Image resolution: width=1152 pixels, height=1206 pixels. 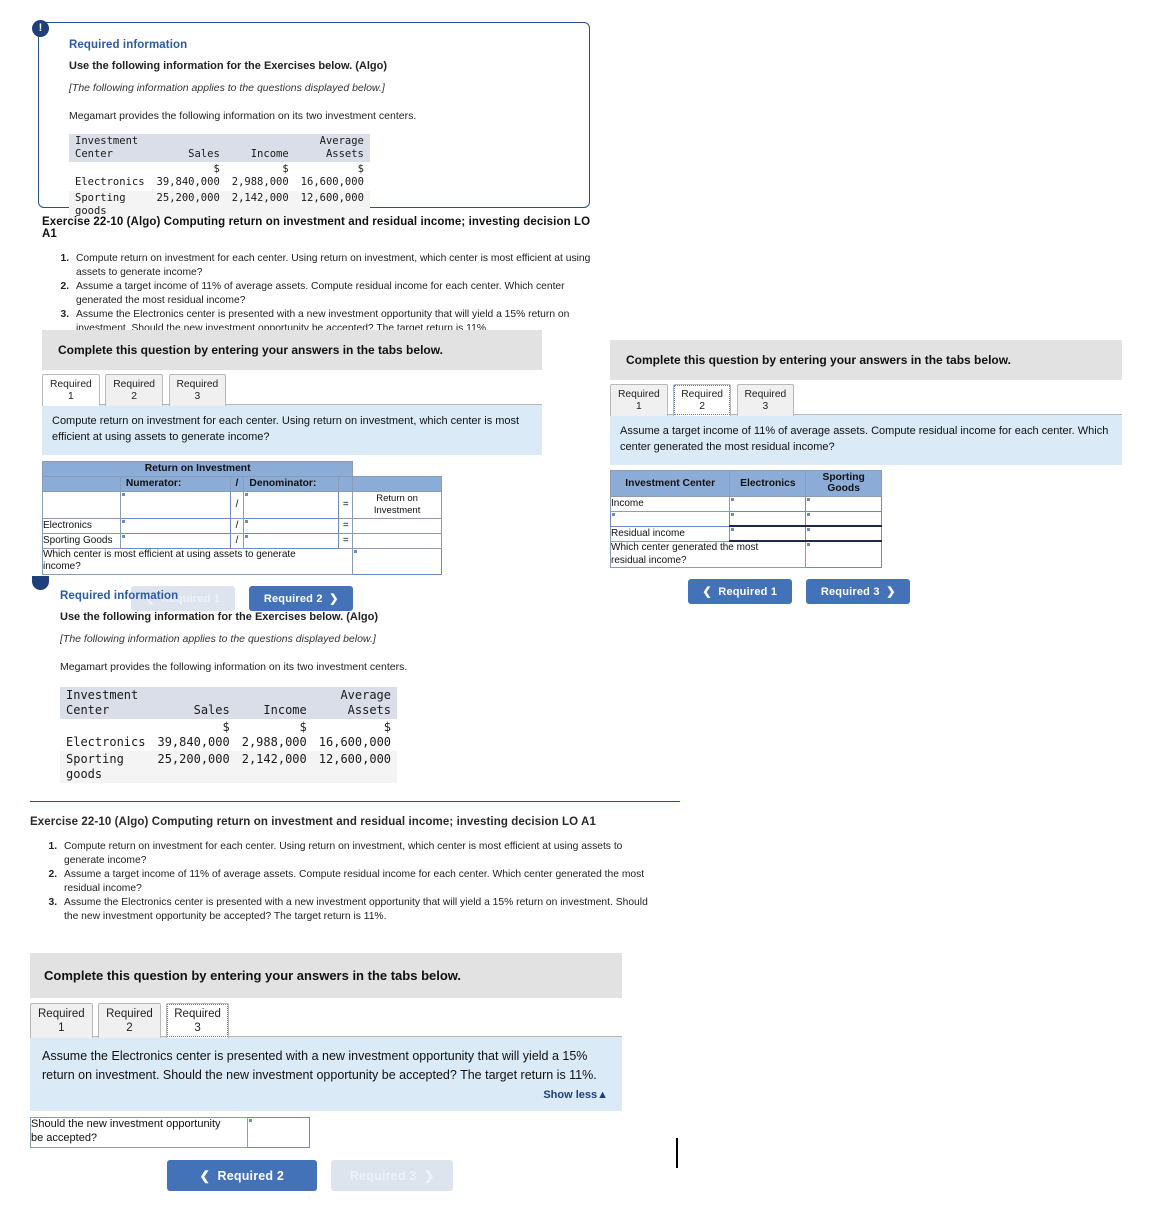 I want to click on tab-required-2-line2: 2, so click(x=702, y=406).